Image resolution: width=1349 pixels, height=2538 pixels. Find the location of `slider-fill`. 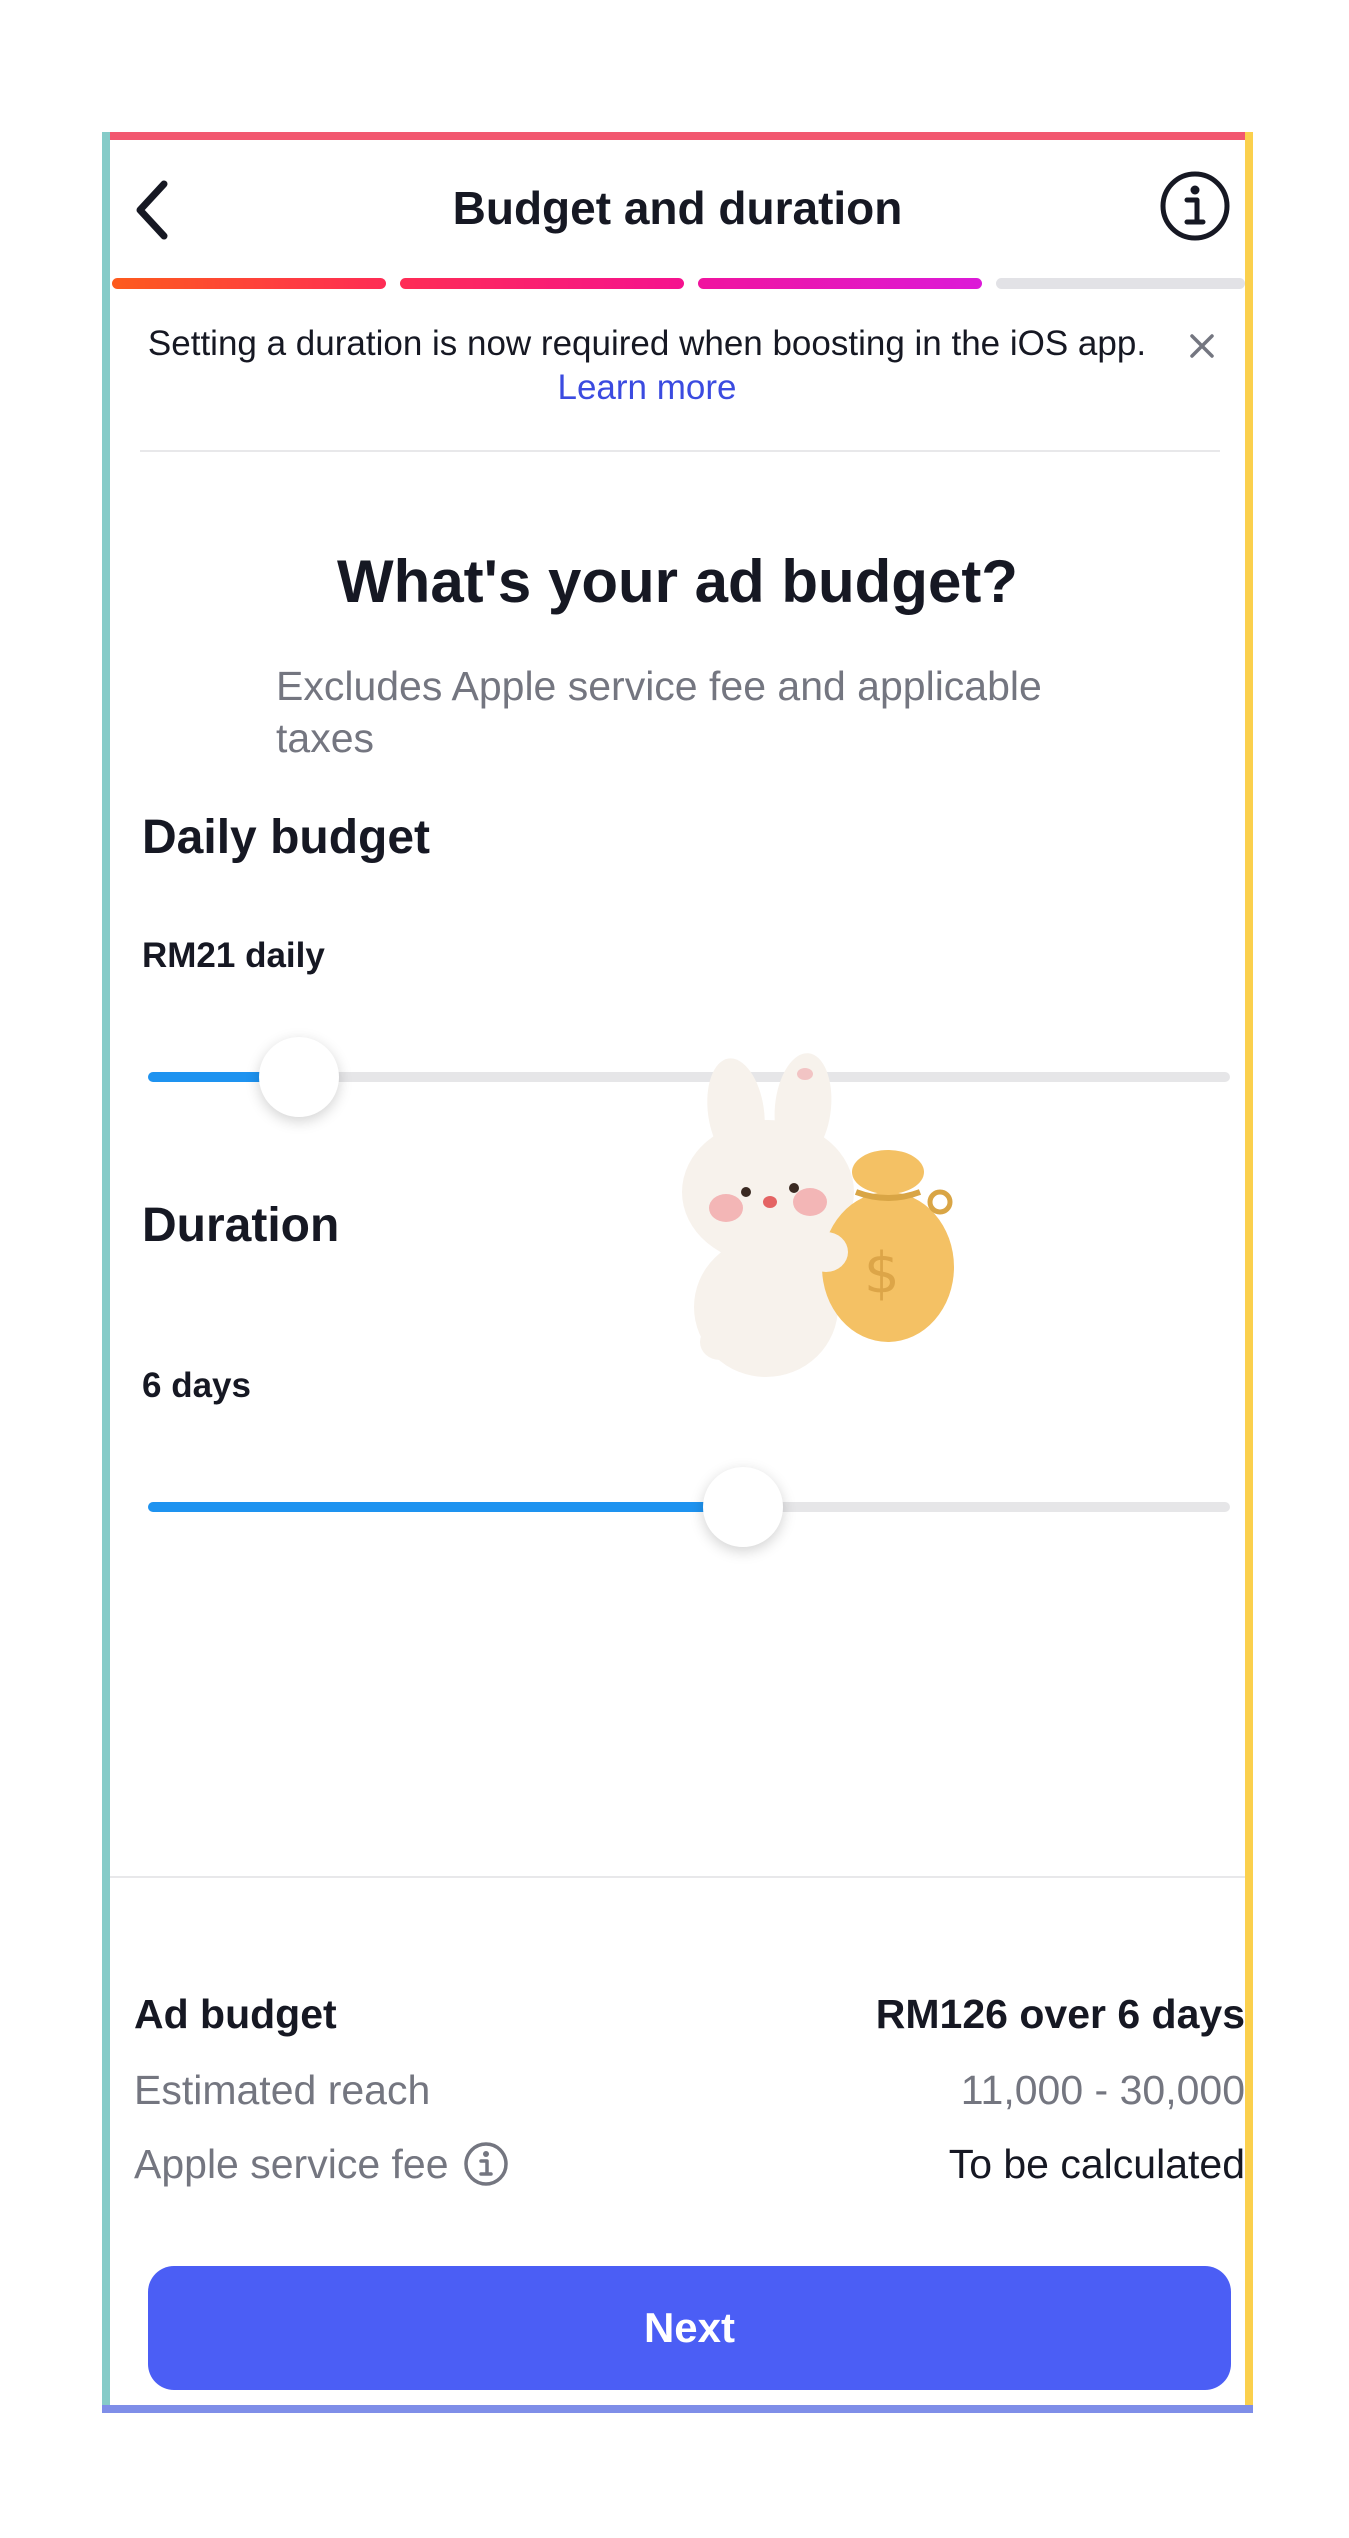

slider-fill is located at coordinates (446, 1507).